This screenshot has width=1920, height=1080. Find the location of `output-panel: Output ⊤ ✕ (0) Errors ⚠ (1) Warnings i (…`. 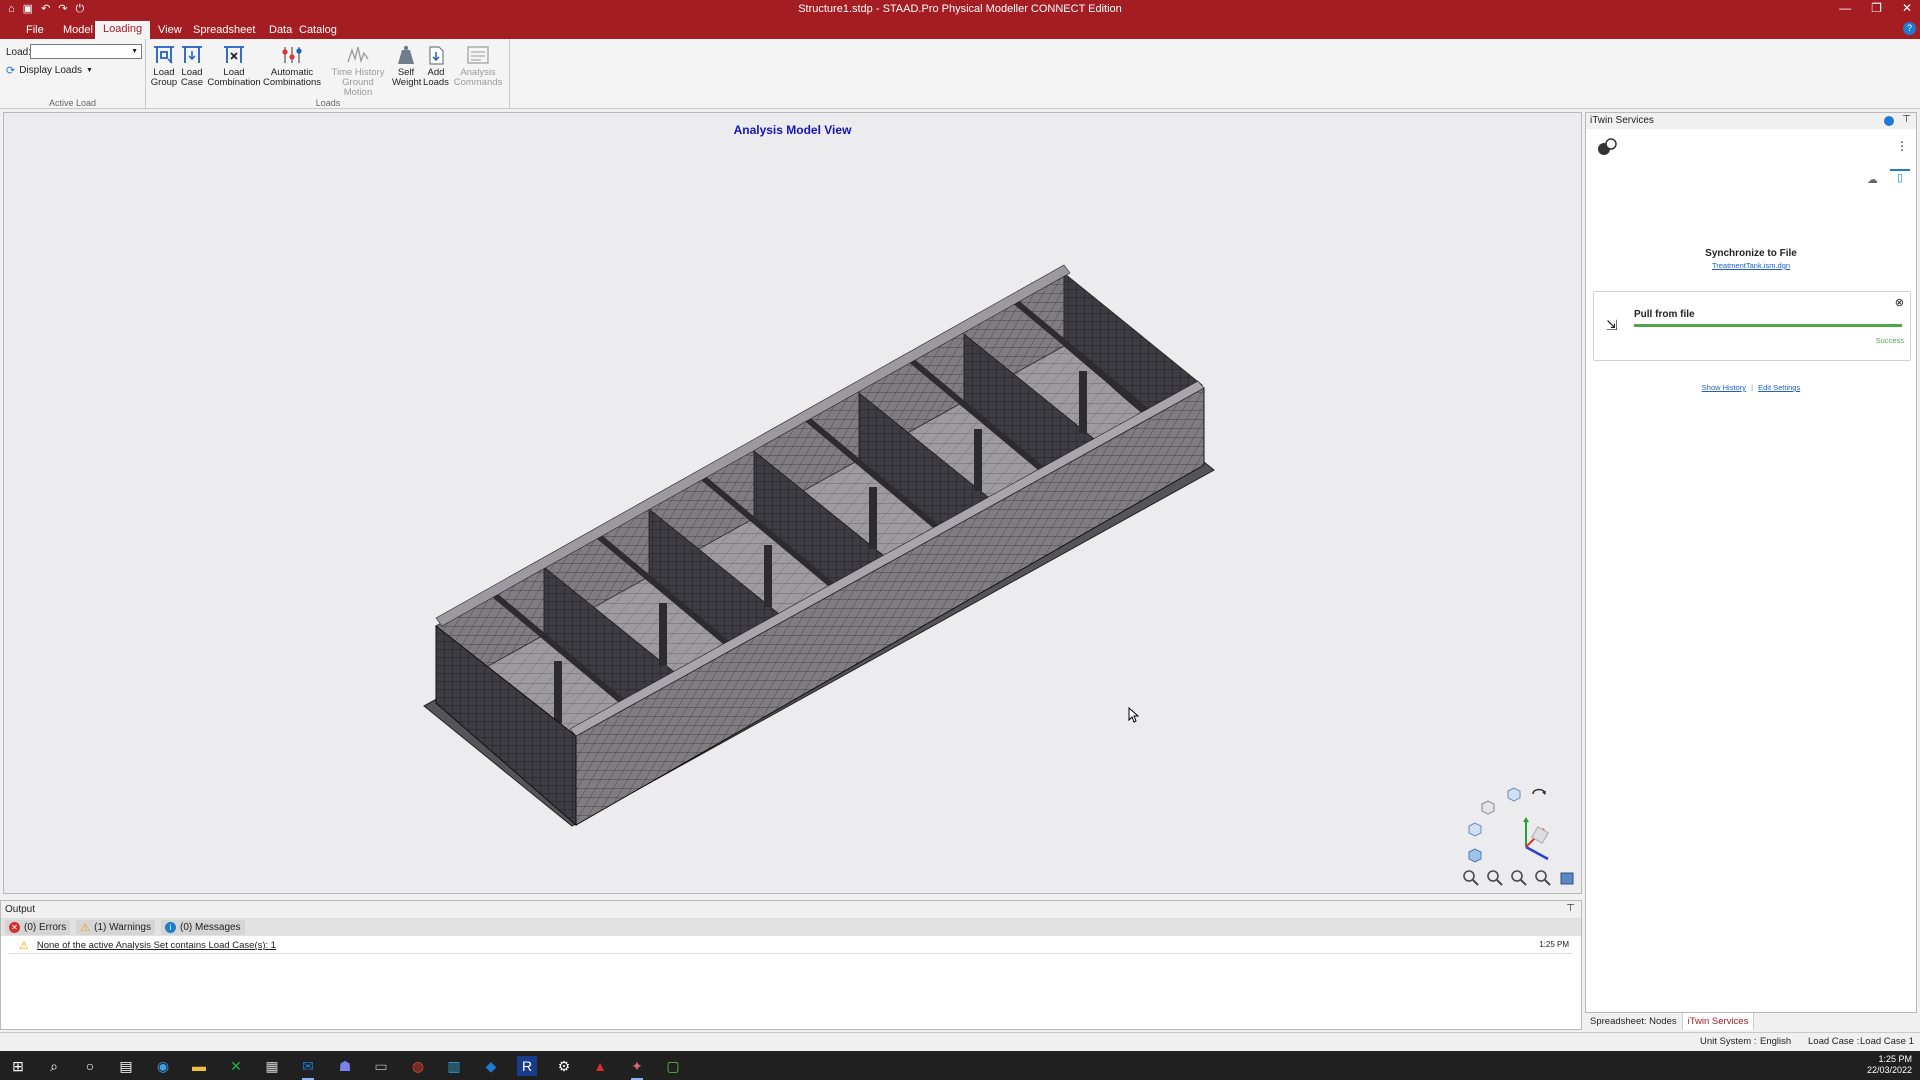

output-panel: Output ⊤ ✕ (0) Errors ⚠ (1) Warnings i (… is located at coordinates (791, 965).